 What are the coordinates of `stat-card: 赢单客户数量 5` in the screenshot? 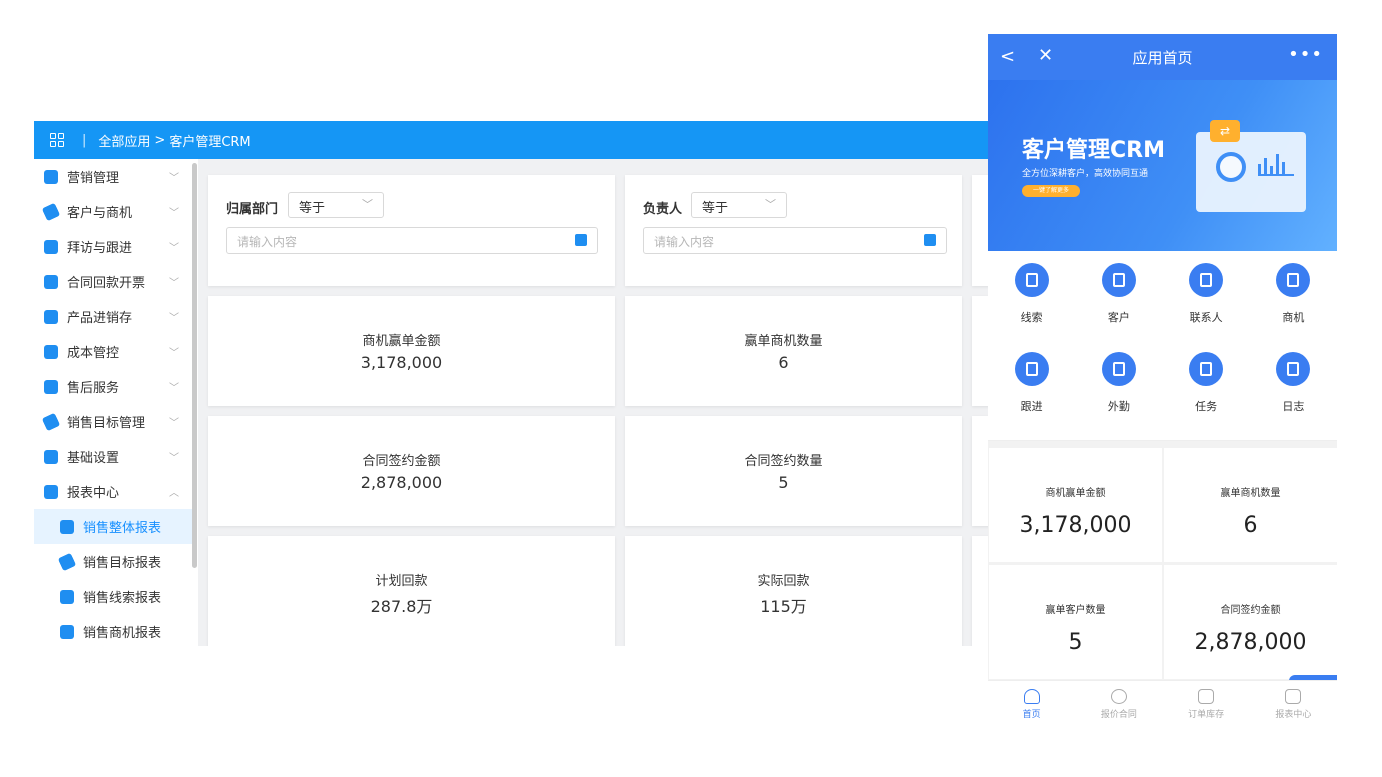 It's located at (1075, 622).